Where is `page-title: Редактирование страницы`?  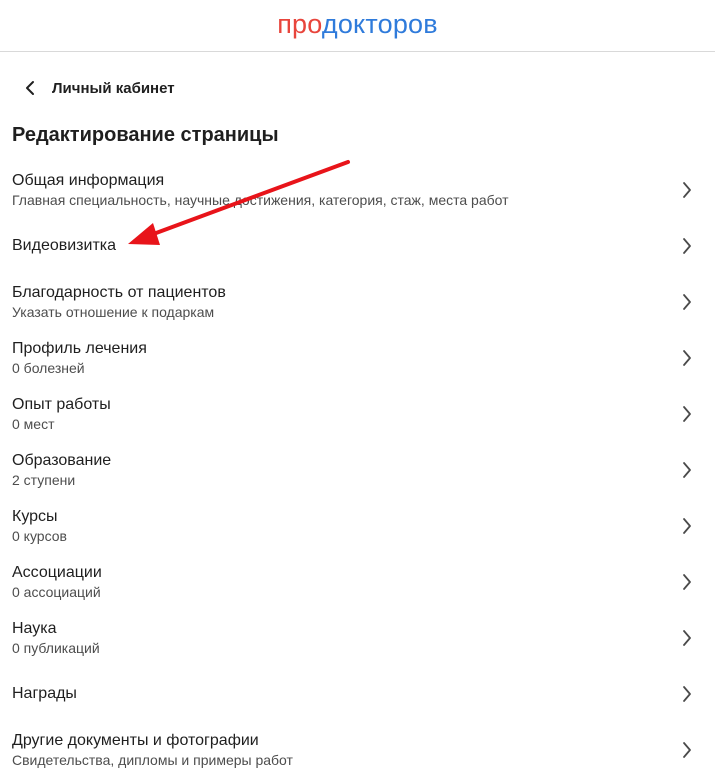
page-title: Редактирование страницы is located at coordinates (145, 135).